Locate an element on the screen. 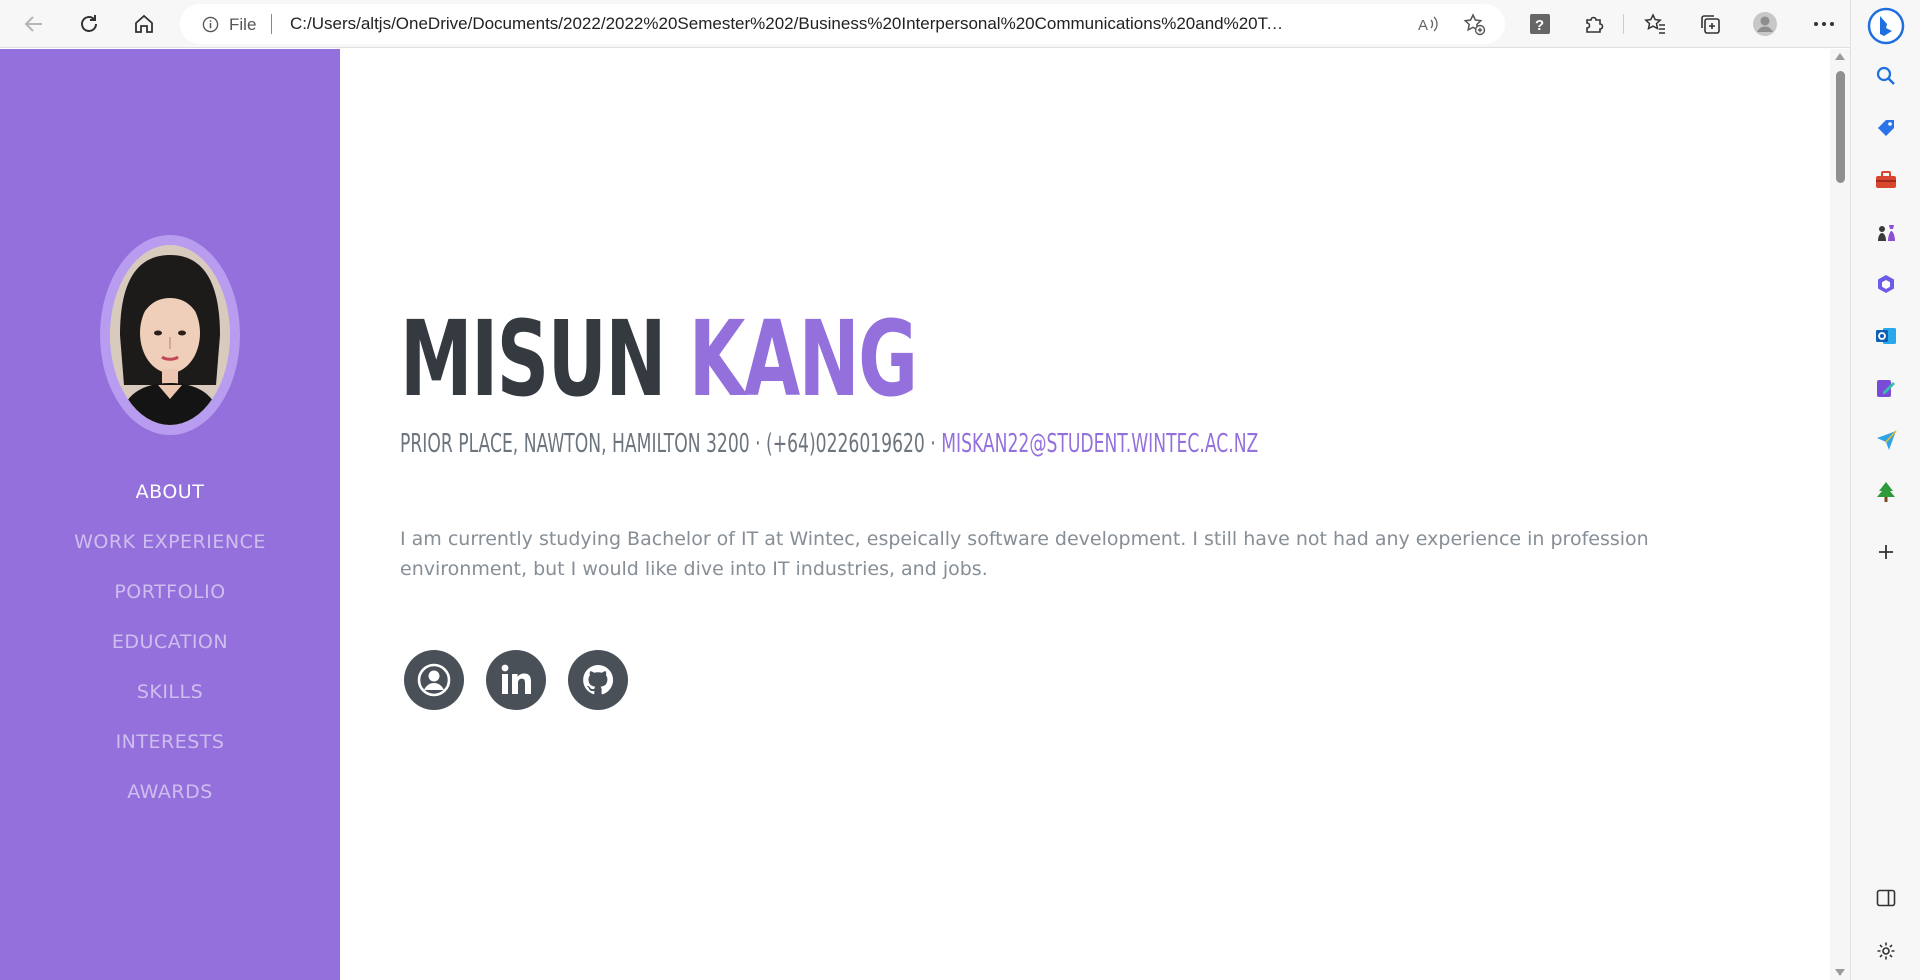  extension-button: ? is located at coordinates (1540, 24).